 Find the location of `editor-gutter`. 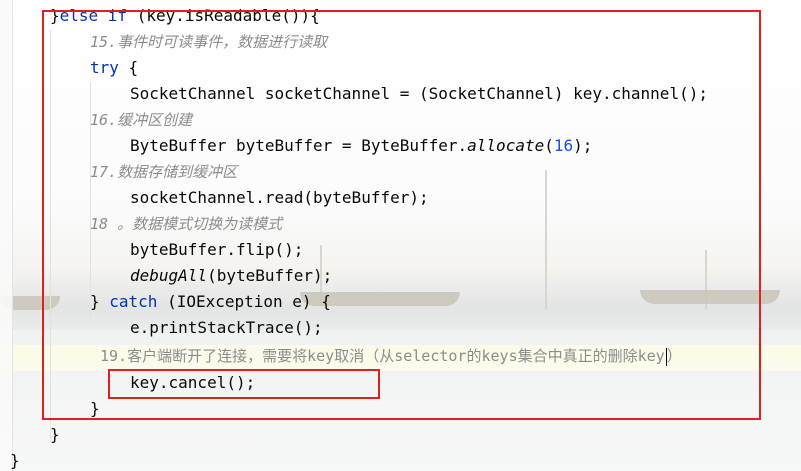

editor-gutter is located at coordinates (6, 235).